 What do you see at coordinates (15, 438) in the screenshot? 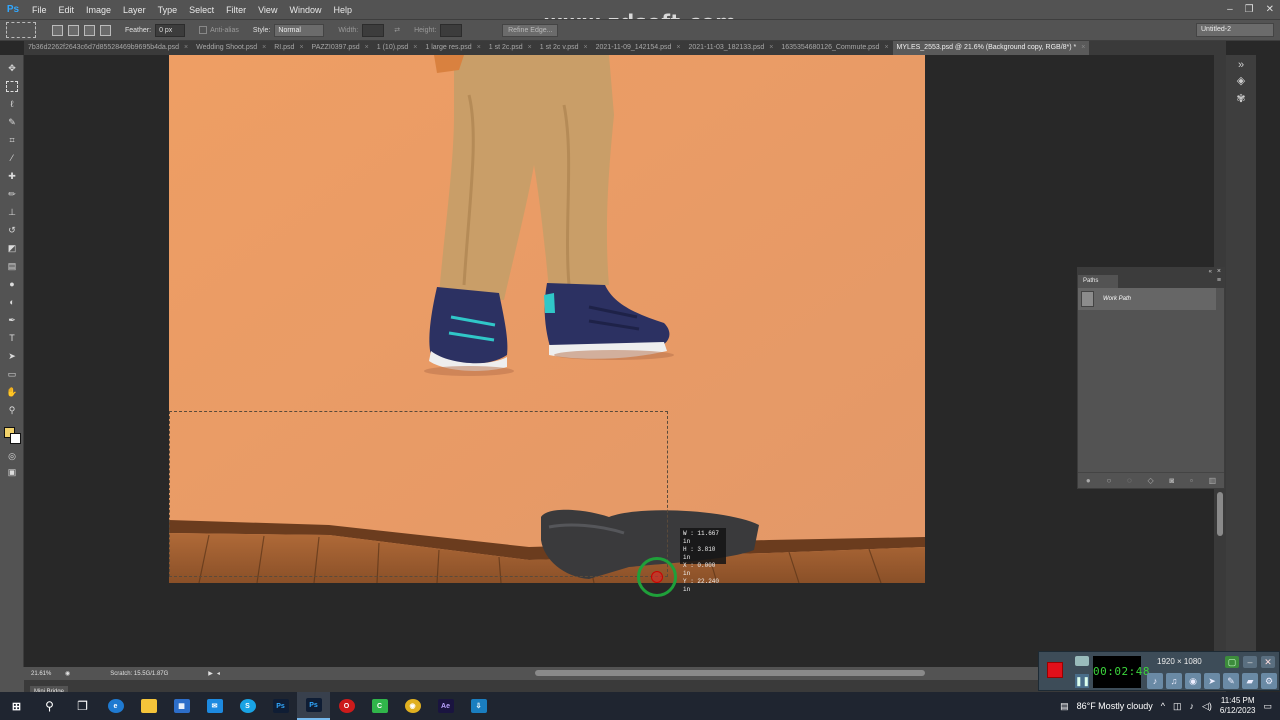
I see `background-color-swatch` at bounding box center [15, 438].